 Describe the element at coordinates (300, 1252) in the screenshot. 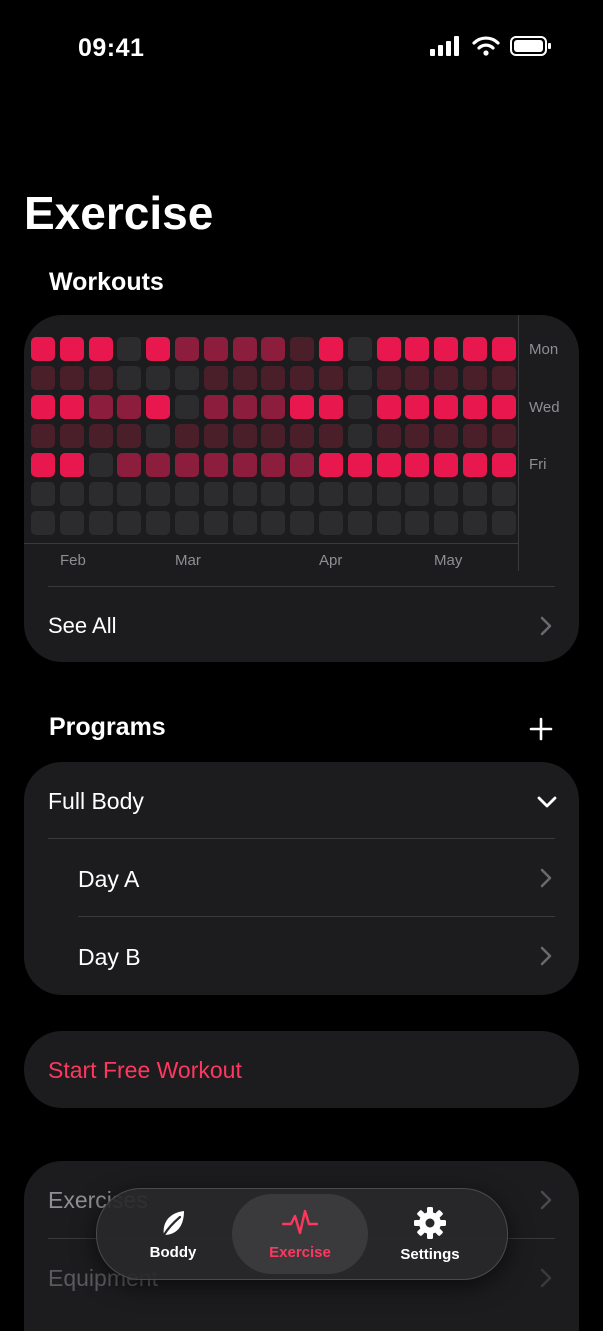

I see `tab-label: Exercise` at that location.